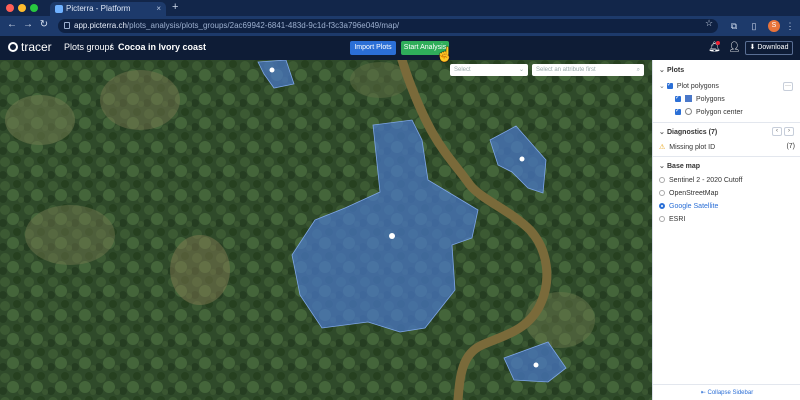 The width and height of the screenshot is (800, 400). I want to click on download-button: ⬇ Download, so click(769, 48).